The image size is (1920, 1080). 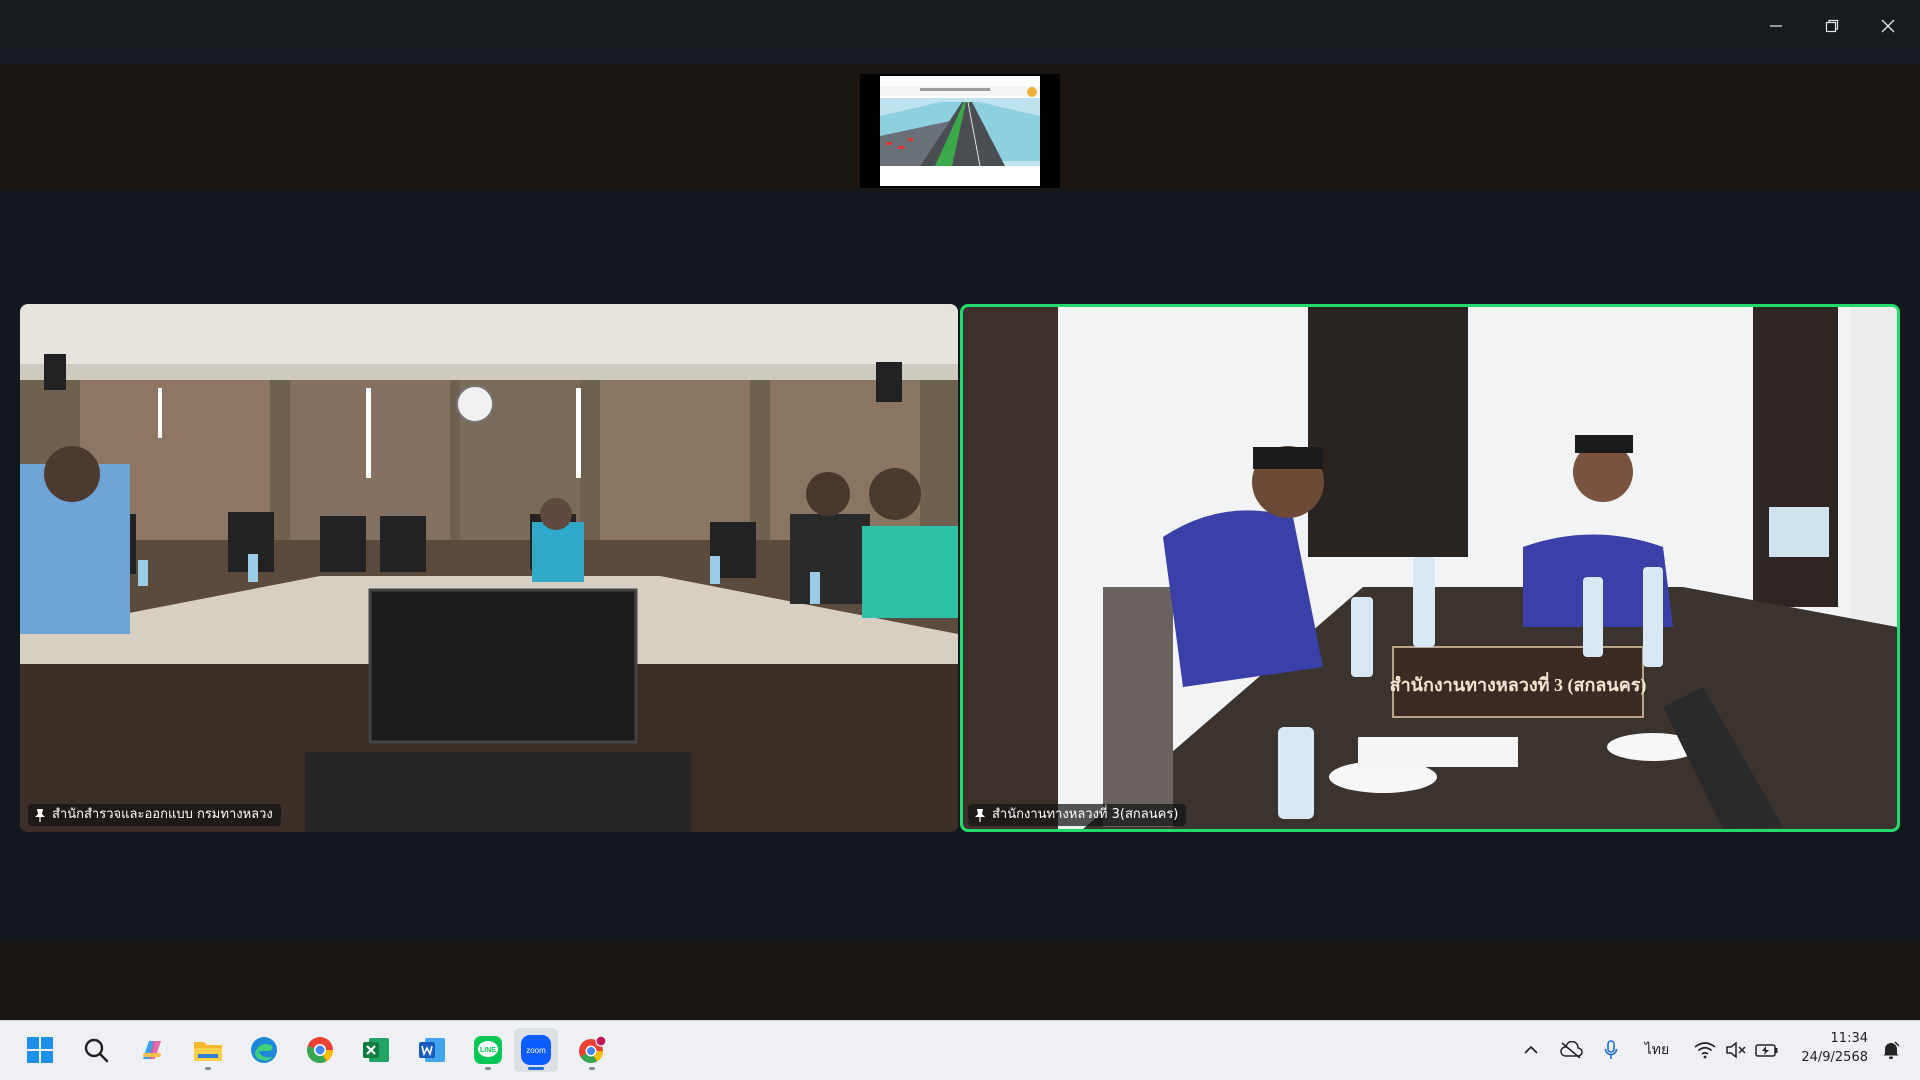 I want to click on start-button, so click(x=40, y=1050).